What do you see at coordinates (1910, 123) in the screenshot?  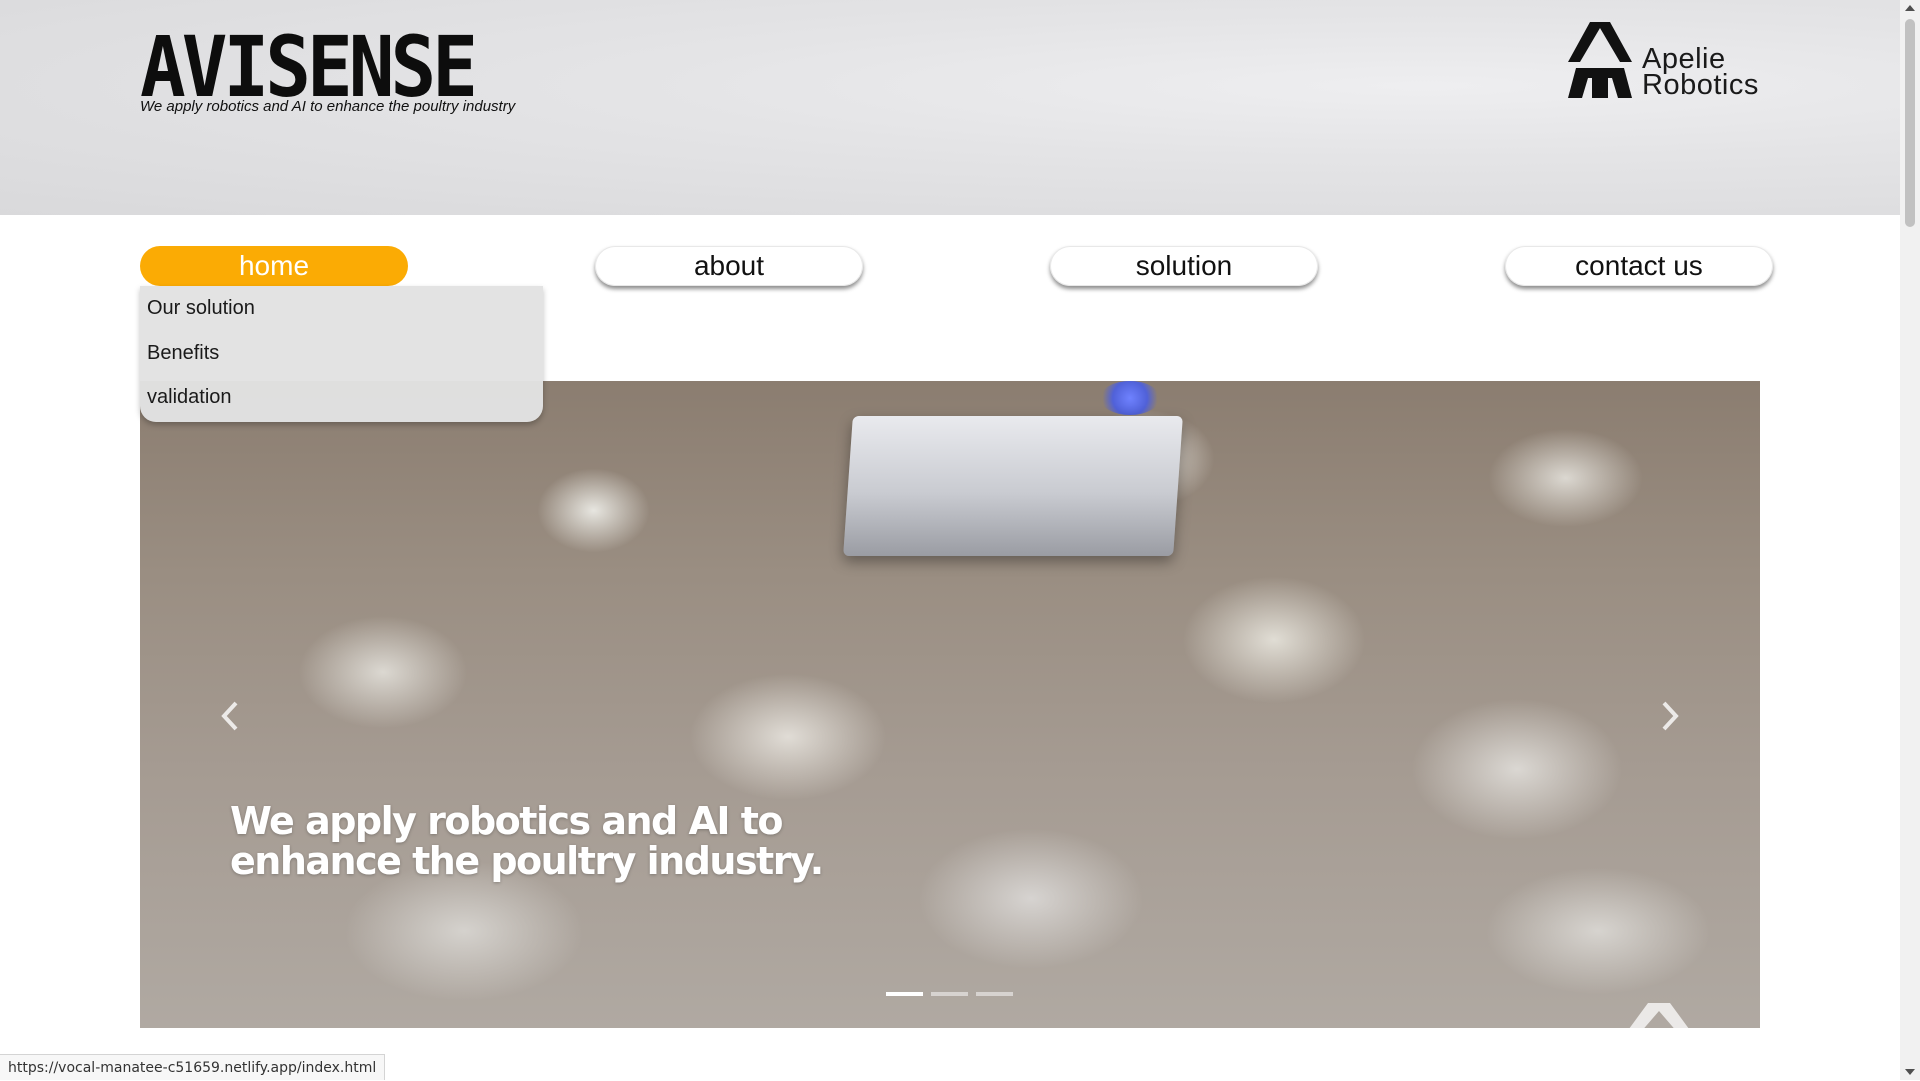 I see `scrollbar-thumb` at bounding box center [1910, 123].